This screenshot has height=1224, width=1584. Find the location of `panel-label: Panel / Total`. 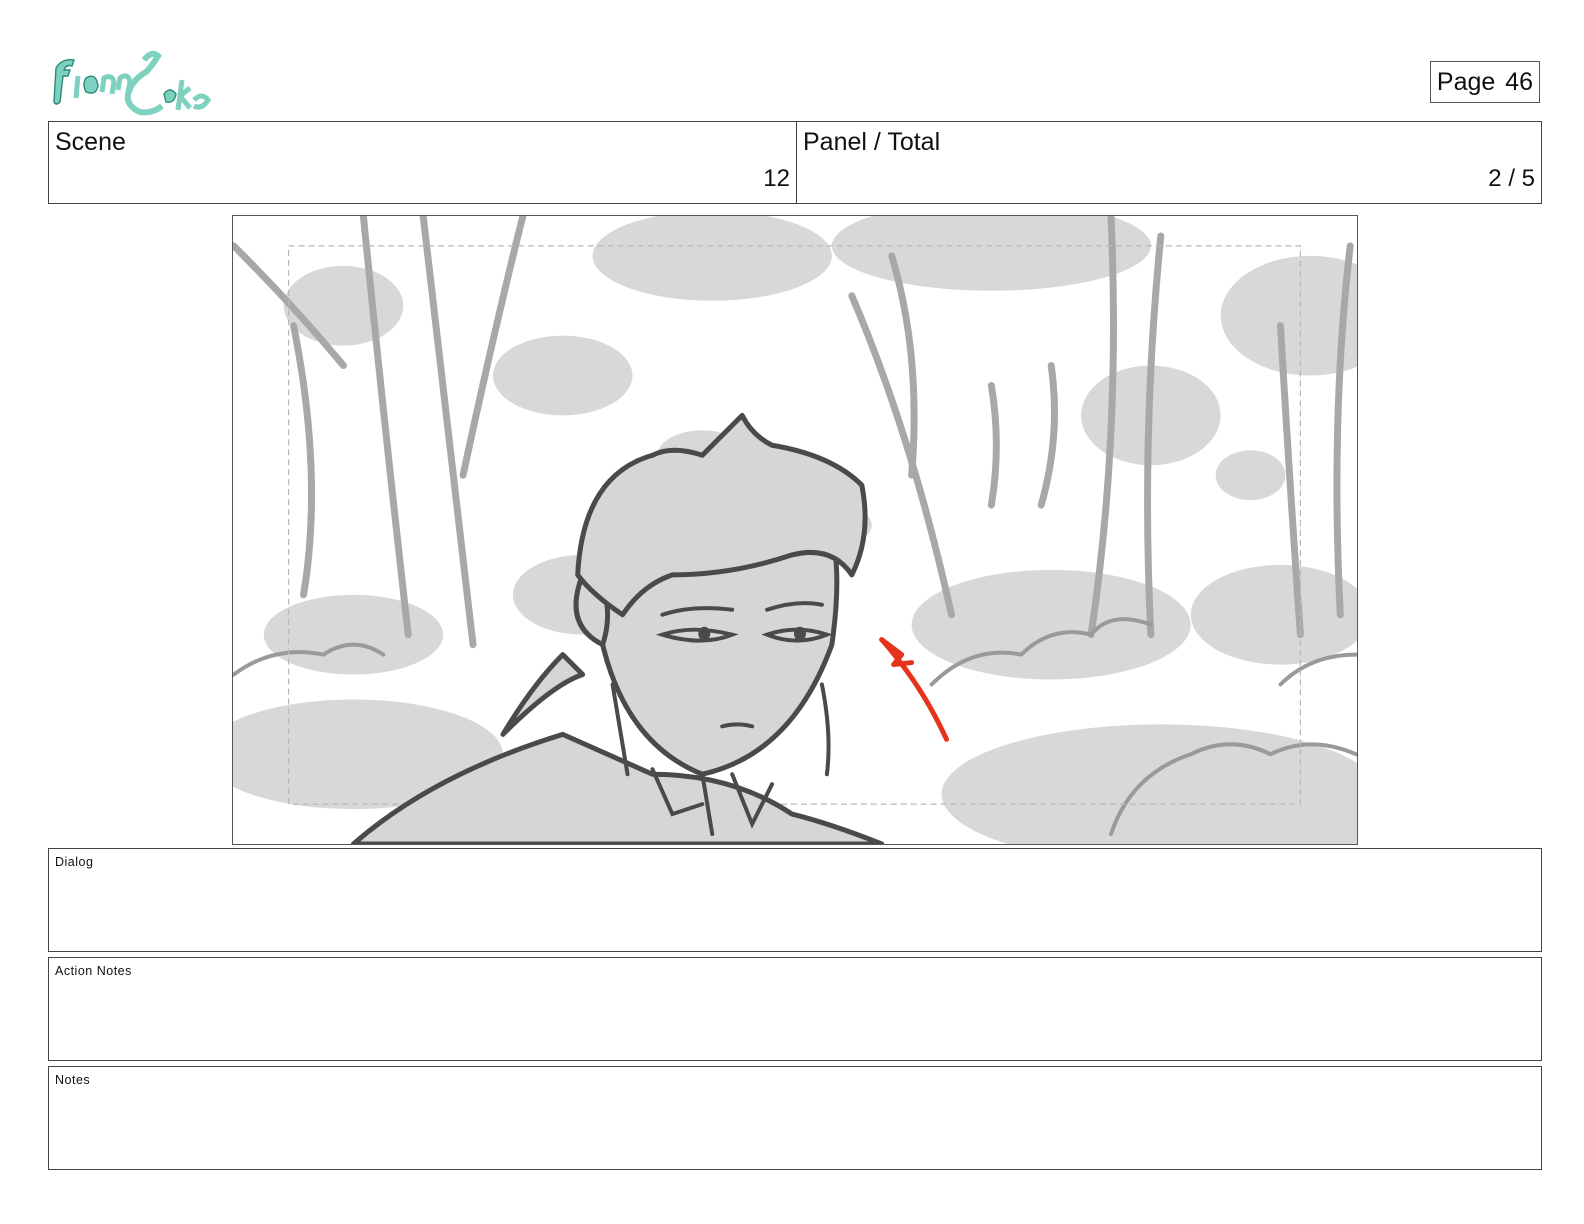

panel-label: Panel / Total is located at coordinates (872, 142).